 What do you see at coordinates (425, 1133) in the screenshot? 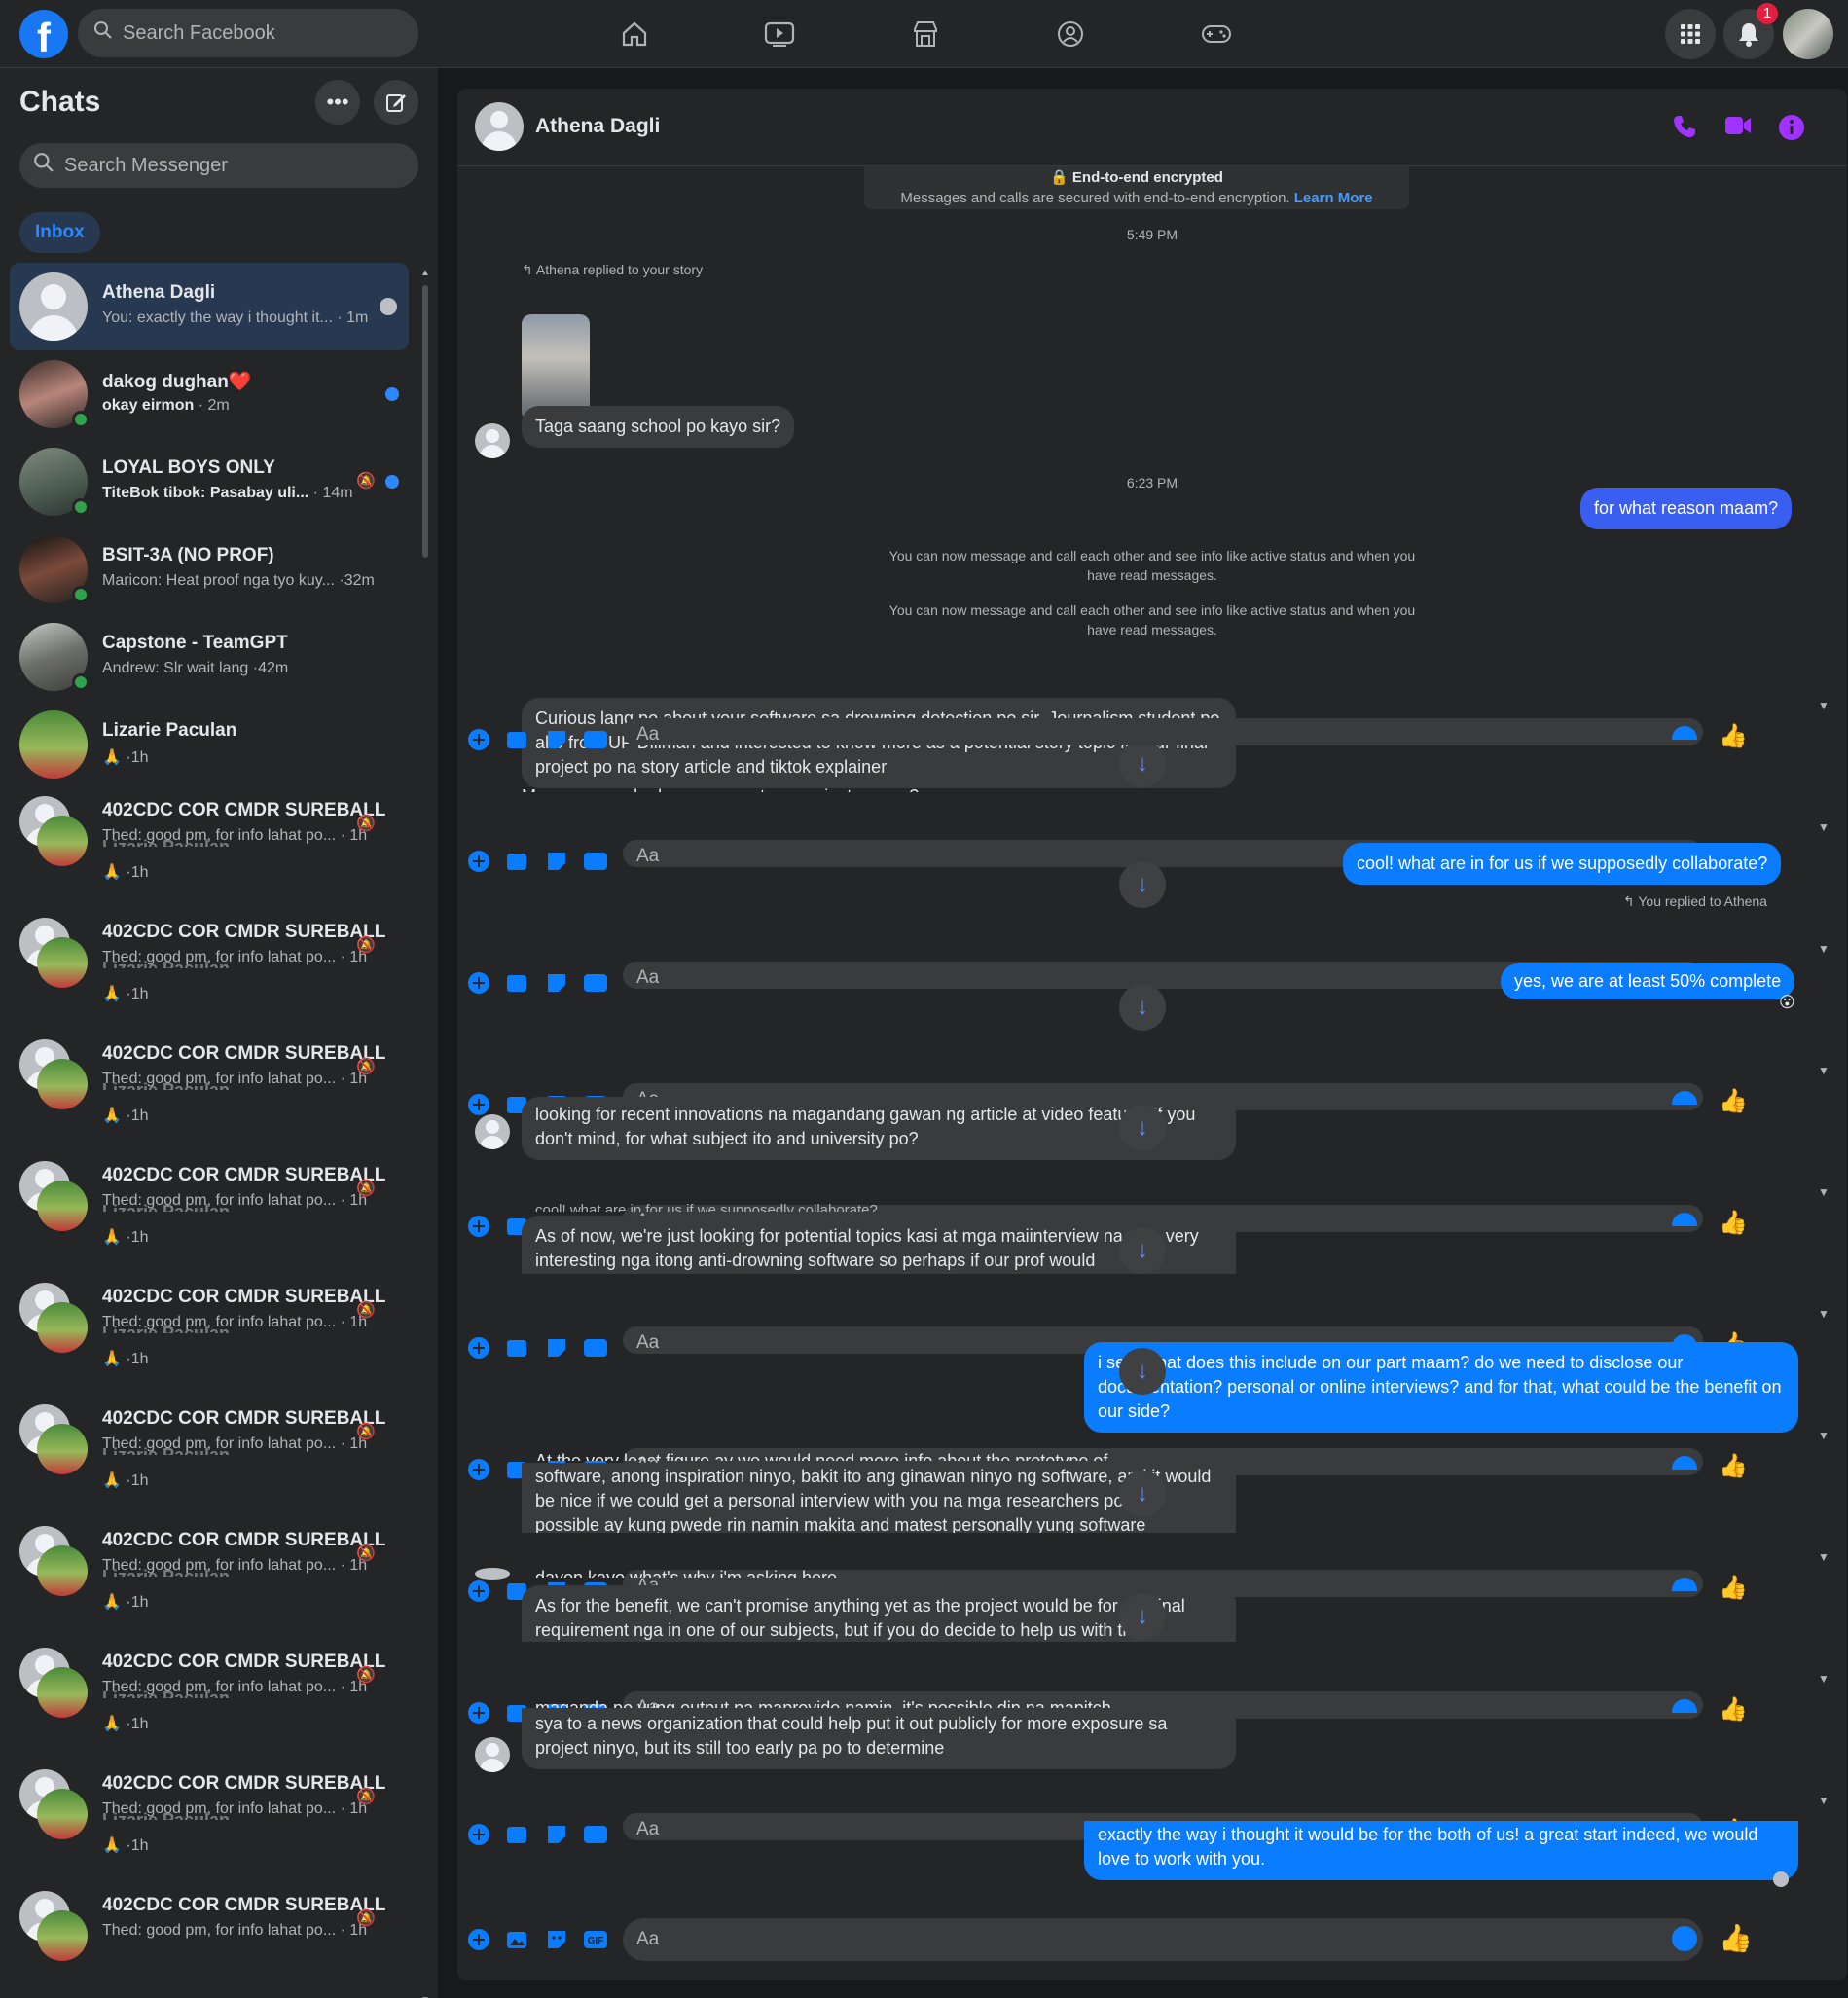
I see `sidebar-scrollbar: ▲ ▼` at bounding box center [425, 1133].